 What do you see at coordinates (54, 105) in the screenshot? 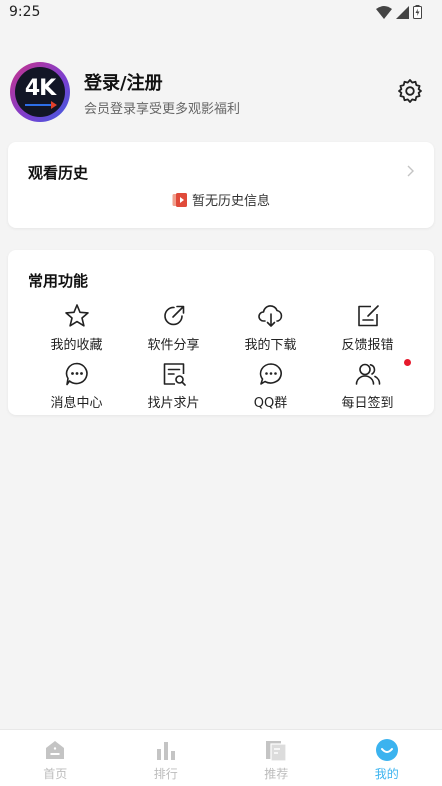
I see `play-icon` at bounding box center [54, 105].